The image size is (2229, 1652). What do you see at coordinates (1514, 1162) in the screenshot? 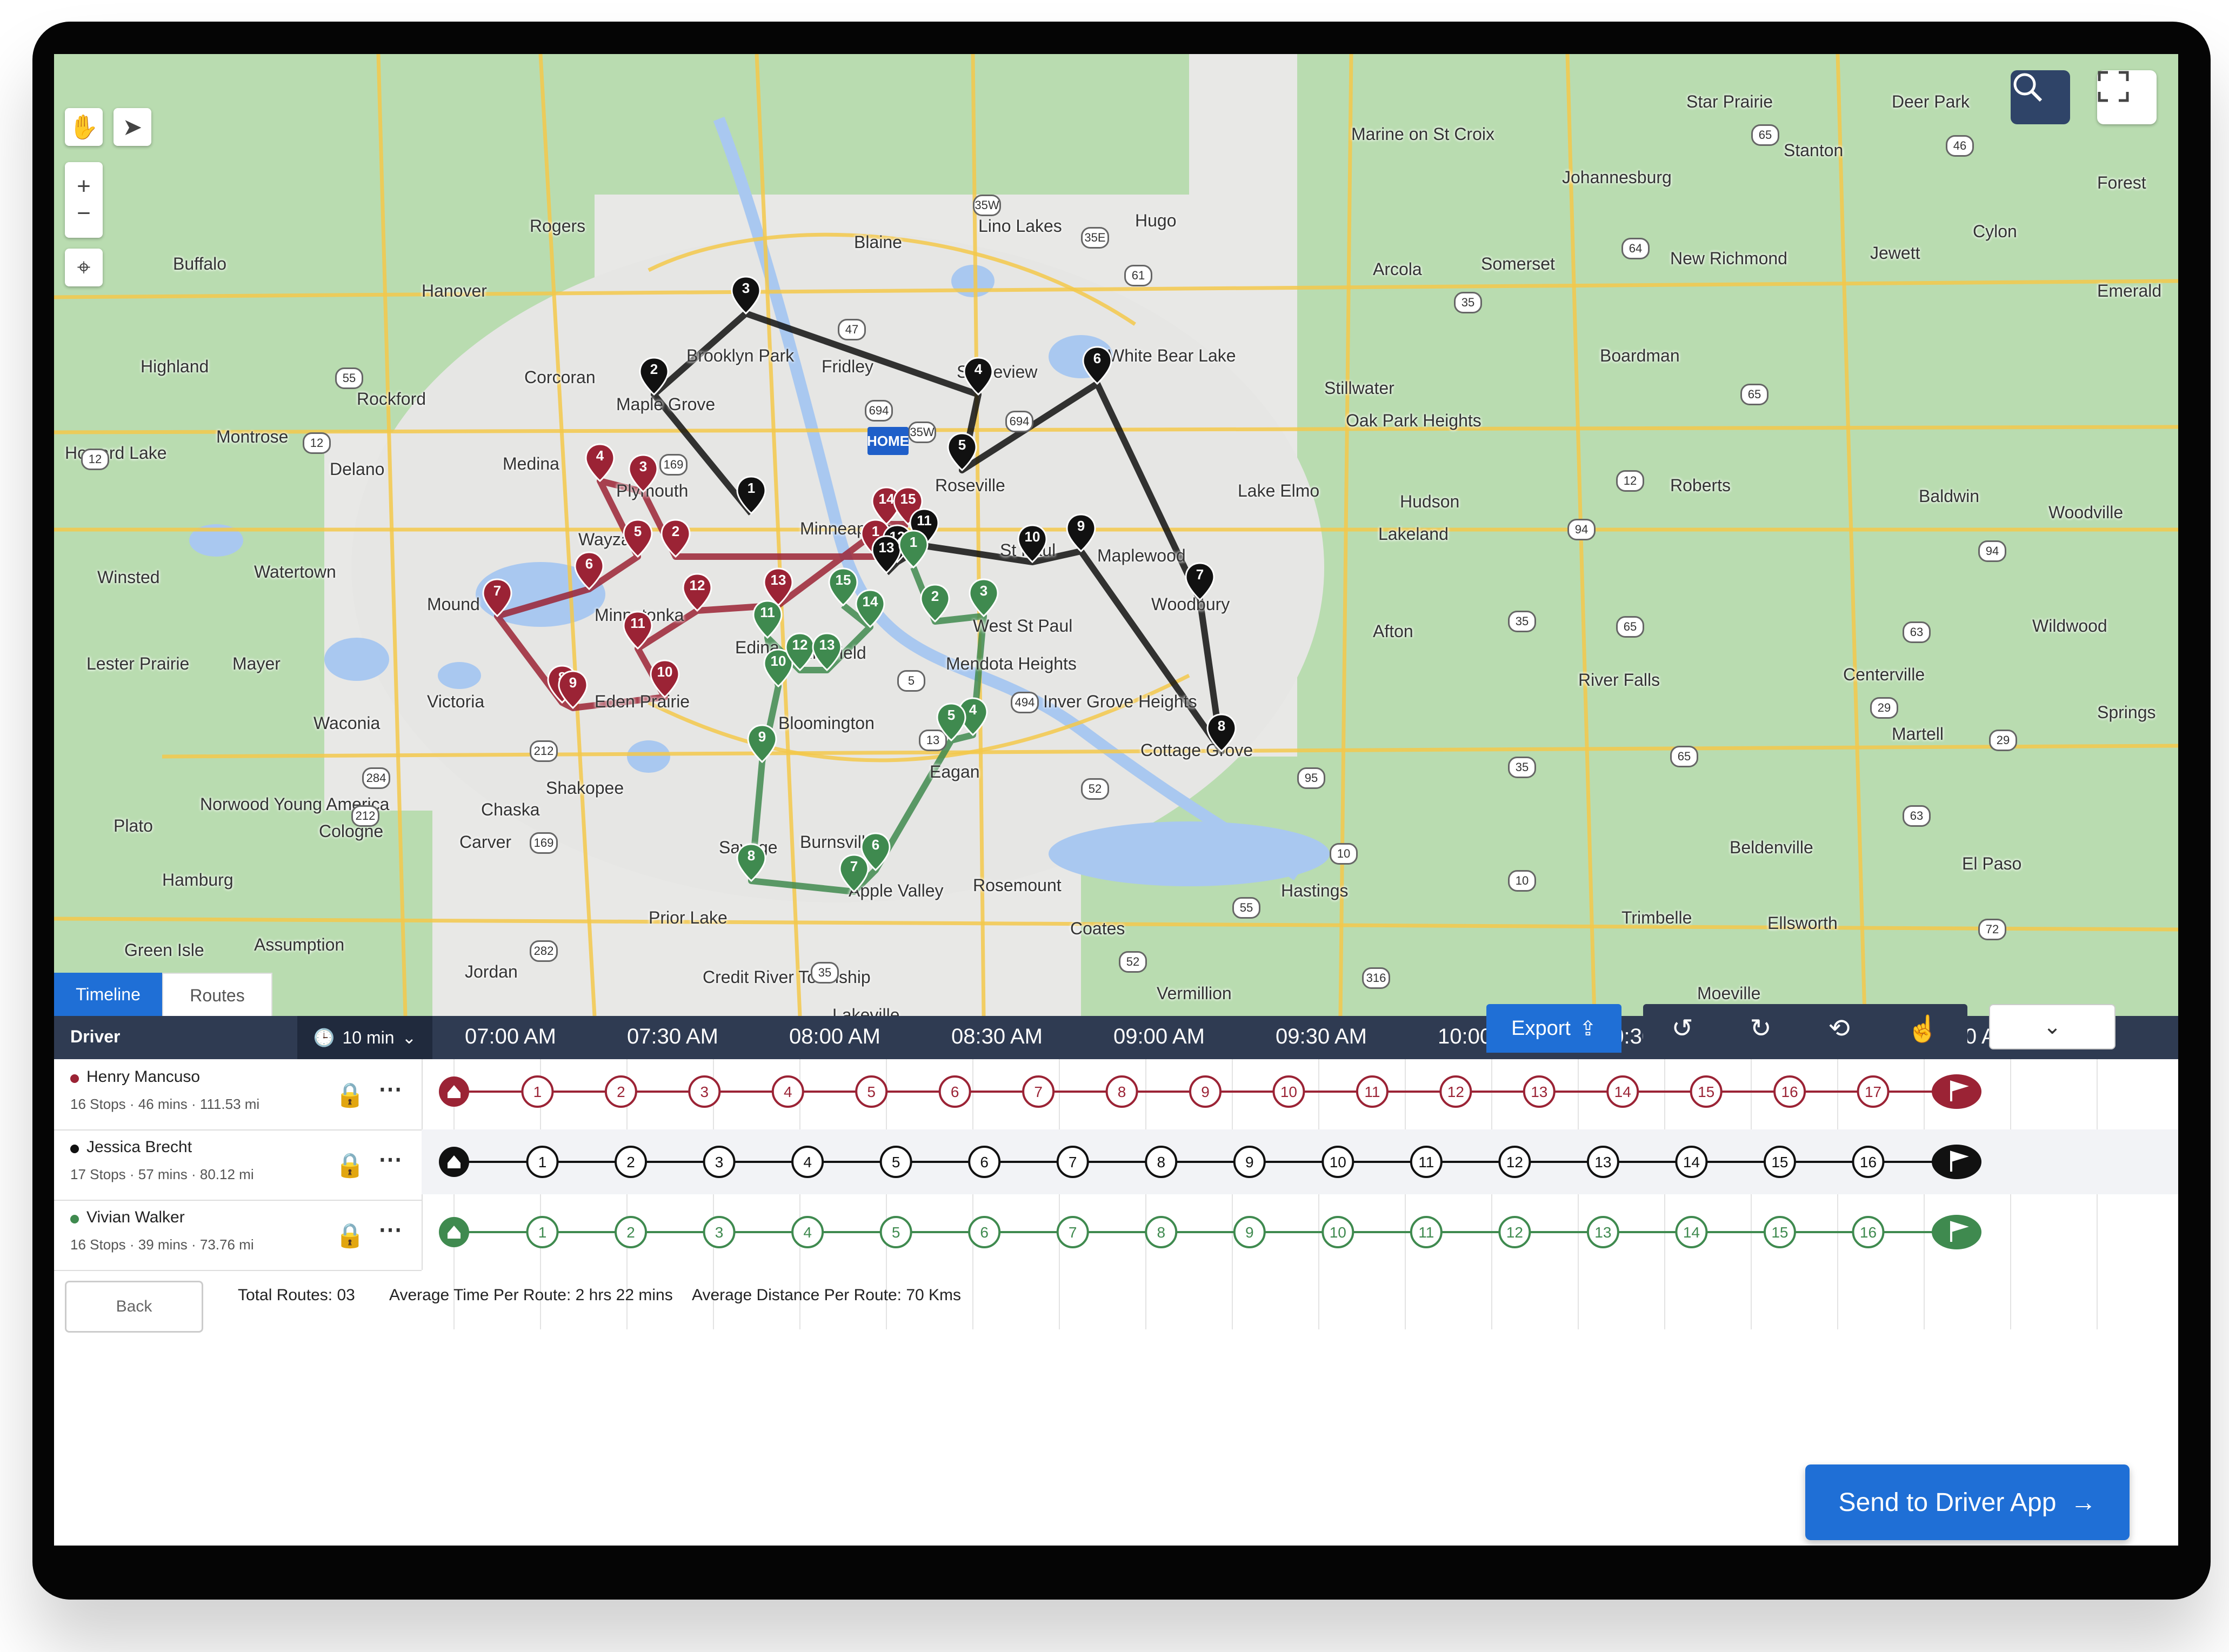
I see `timeline-stop-number: 12` at bounding box center [1514, 1162].